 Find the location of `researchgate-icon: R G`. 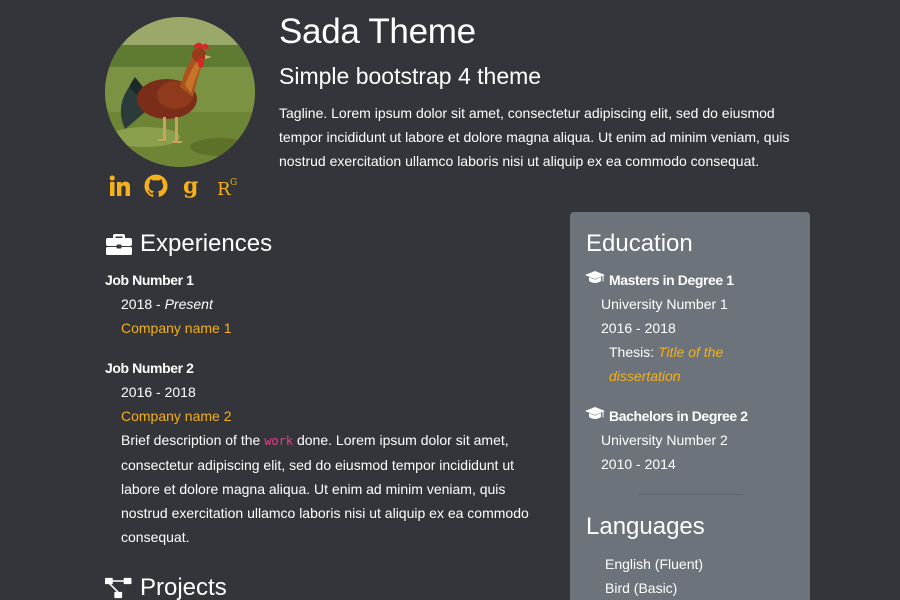

researchgate-icon: R G is located at coordinates (228, 186).